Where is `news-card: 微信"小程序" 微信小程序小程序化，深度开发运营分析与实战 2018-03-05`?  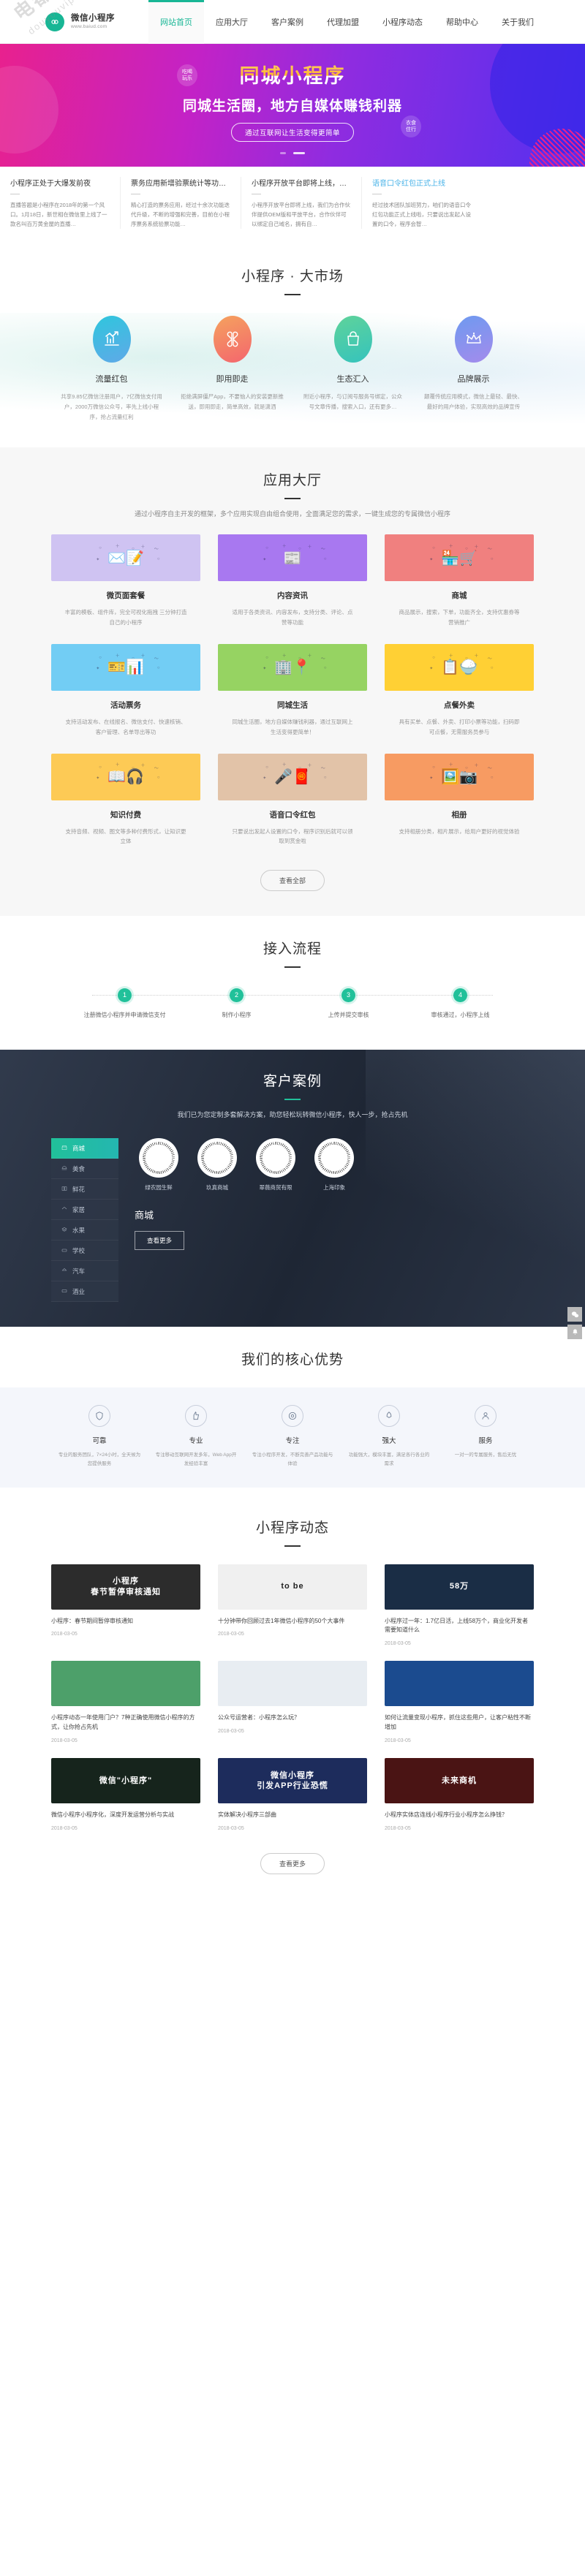 news-card: 微信"小程序" 微信小程序小程序化，深度开发运营分析与实战 2018-03-05 is located at coordinates (125, 1794).